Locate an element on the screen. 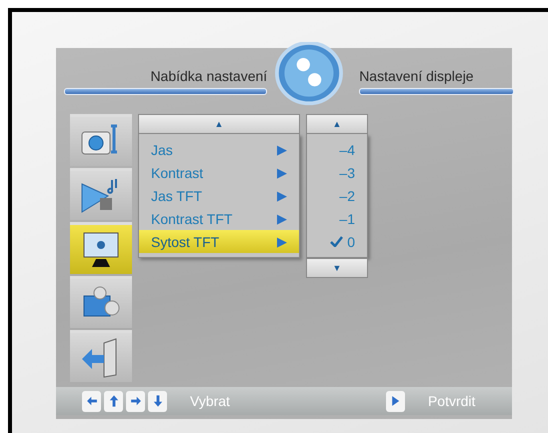 This screenshot has height=433, width=548. right-arrow-key-icon is located at coordinates (135, 401).